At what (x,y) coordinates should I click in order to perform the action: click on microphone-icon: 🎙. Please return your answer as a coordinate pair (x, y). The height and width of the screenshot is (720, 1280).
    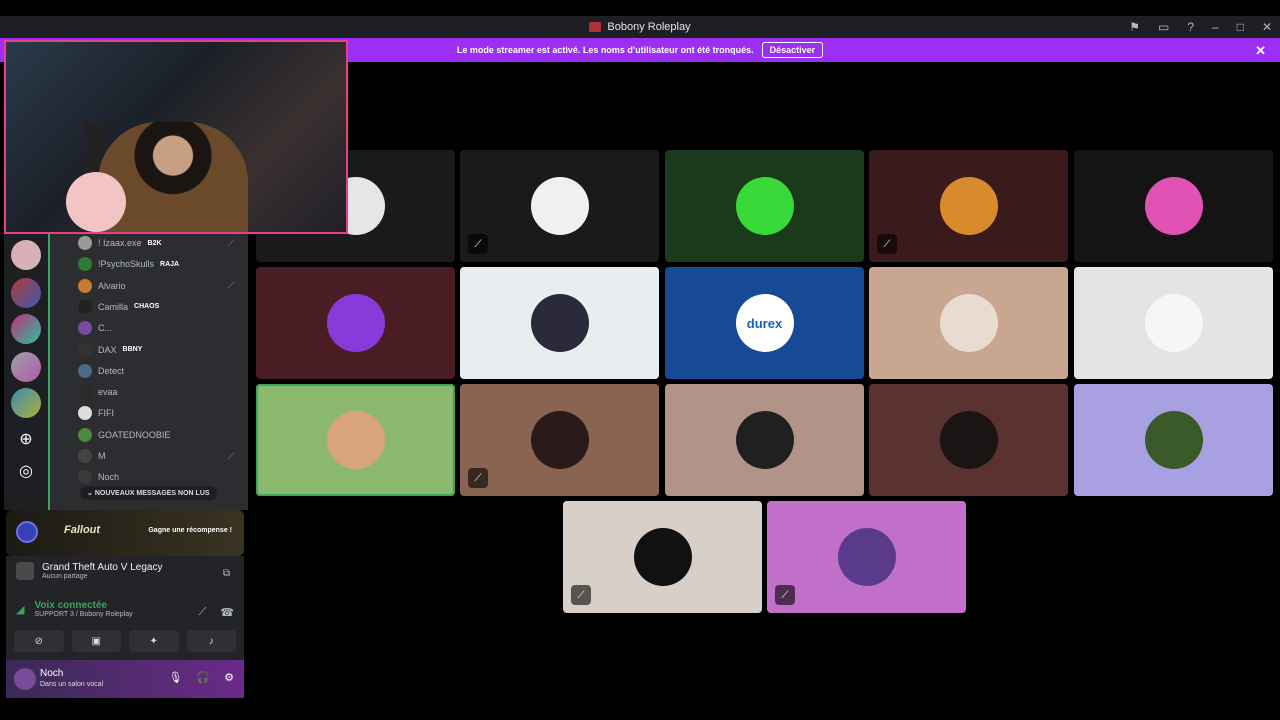
    Looking at the image, I should click on (175, 677).